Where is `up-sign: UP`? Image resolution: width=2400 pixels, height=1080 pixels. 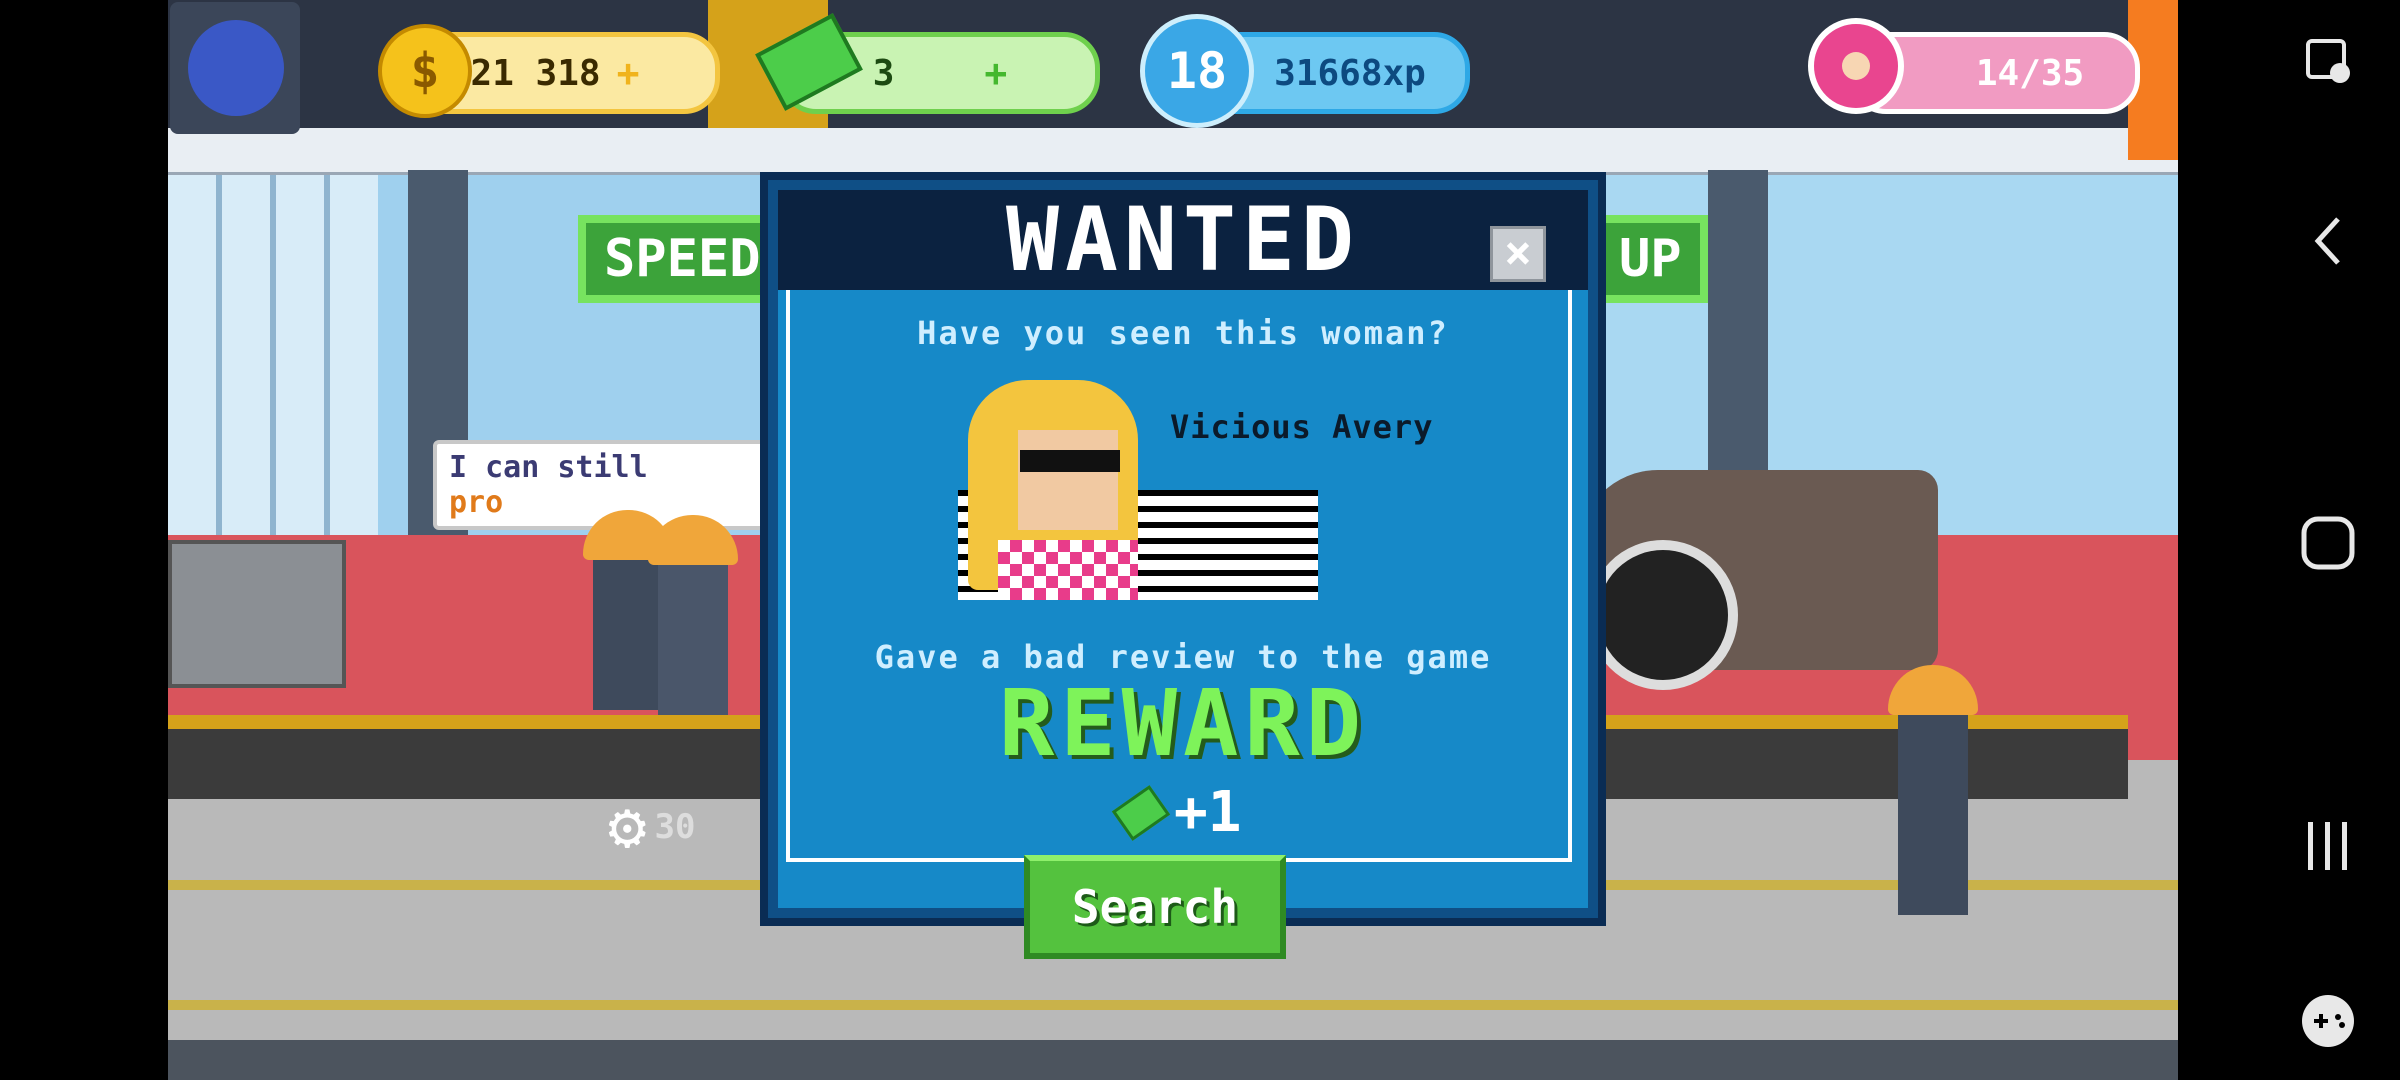
up-sign: UP is located at coordinates (1650, 259).